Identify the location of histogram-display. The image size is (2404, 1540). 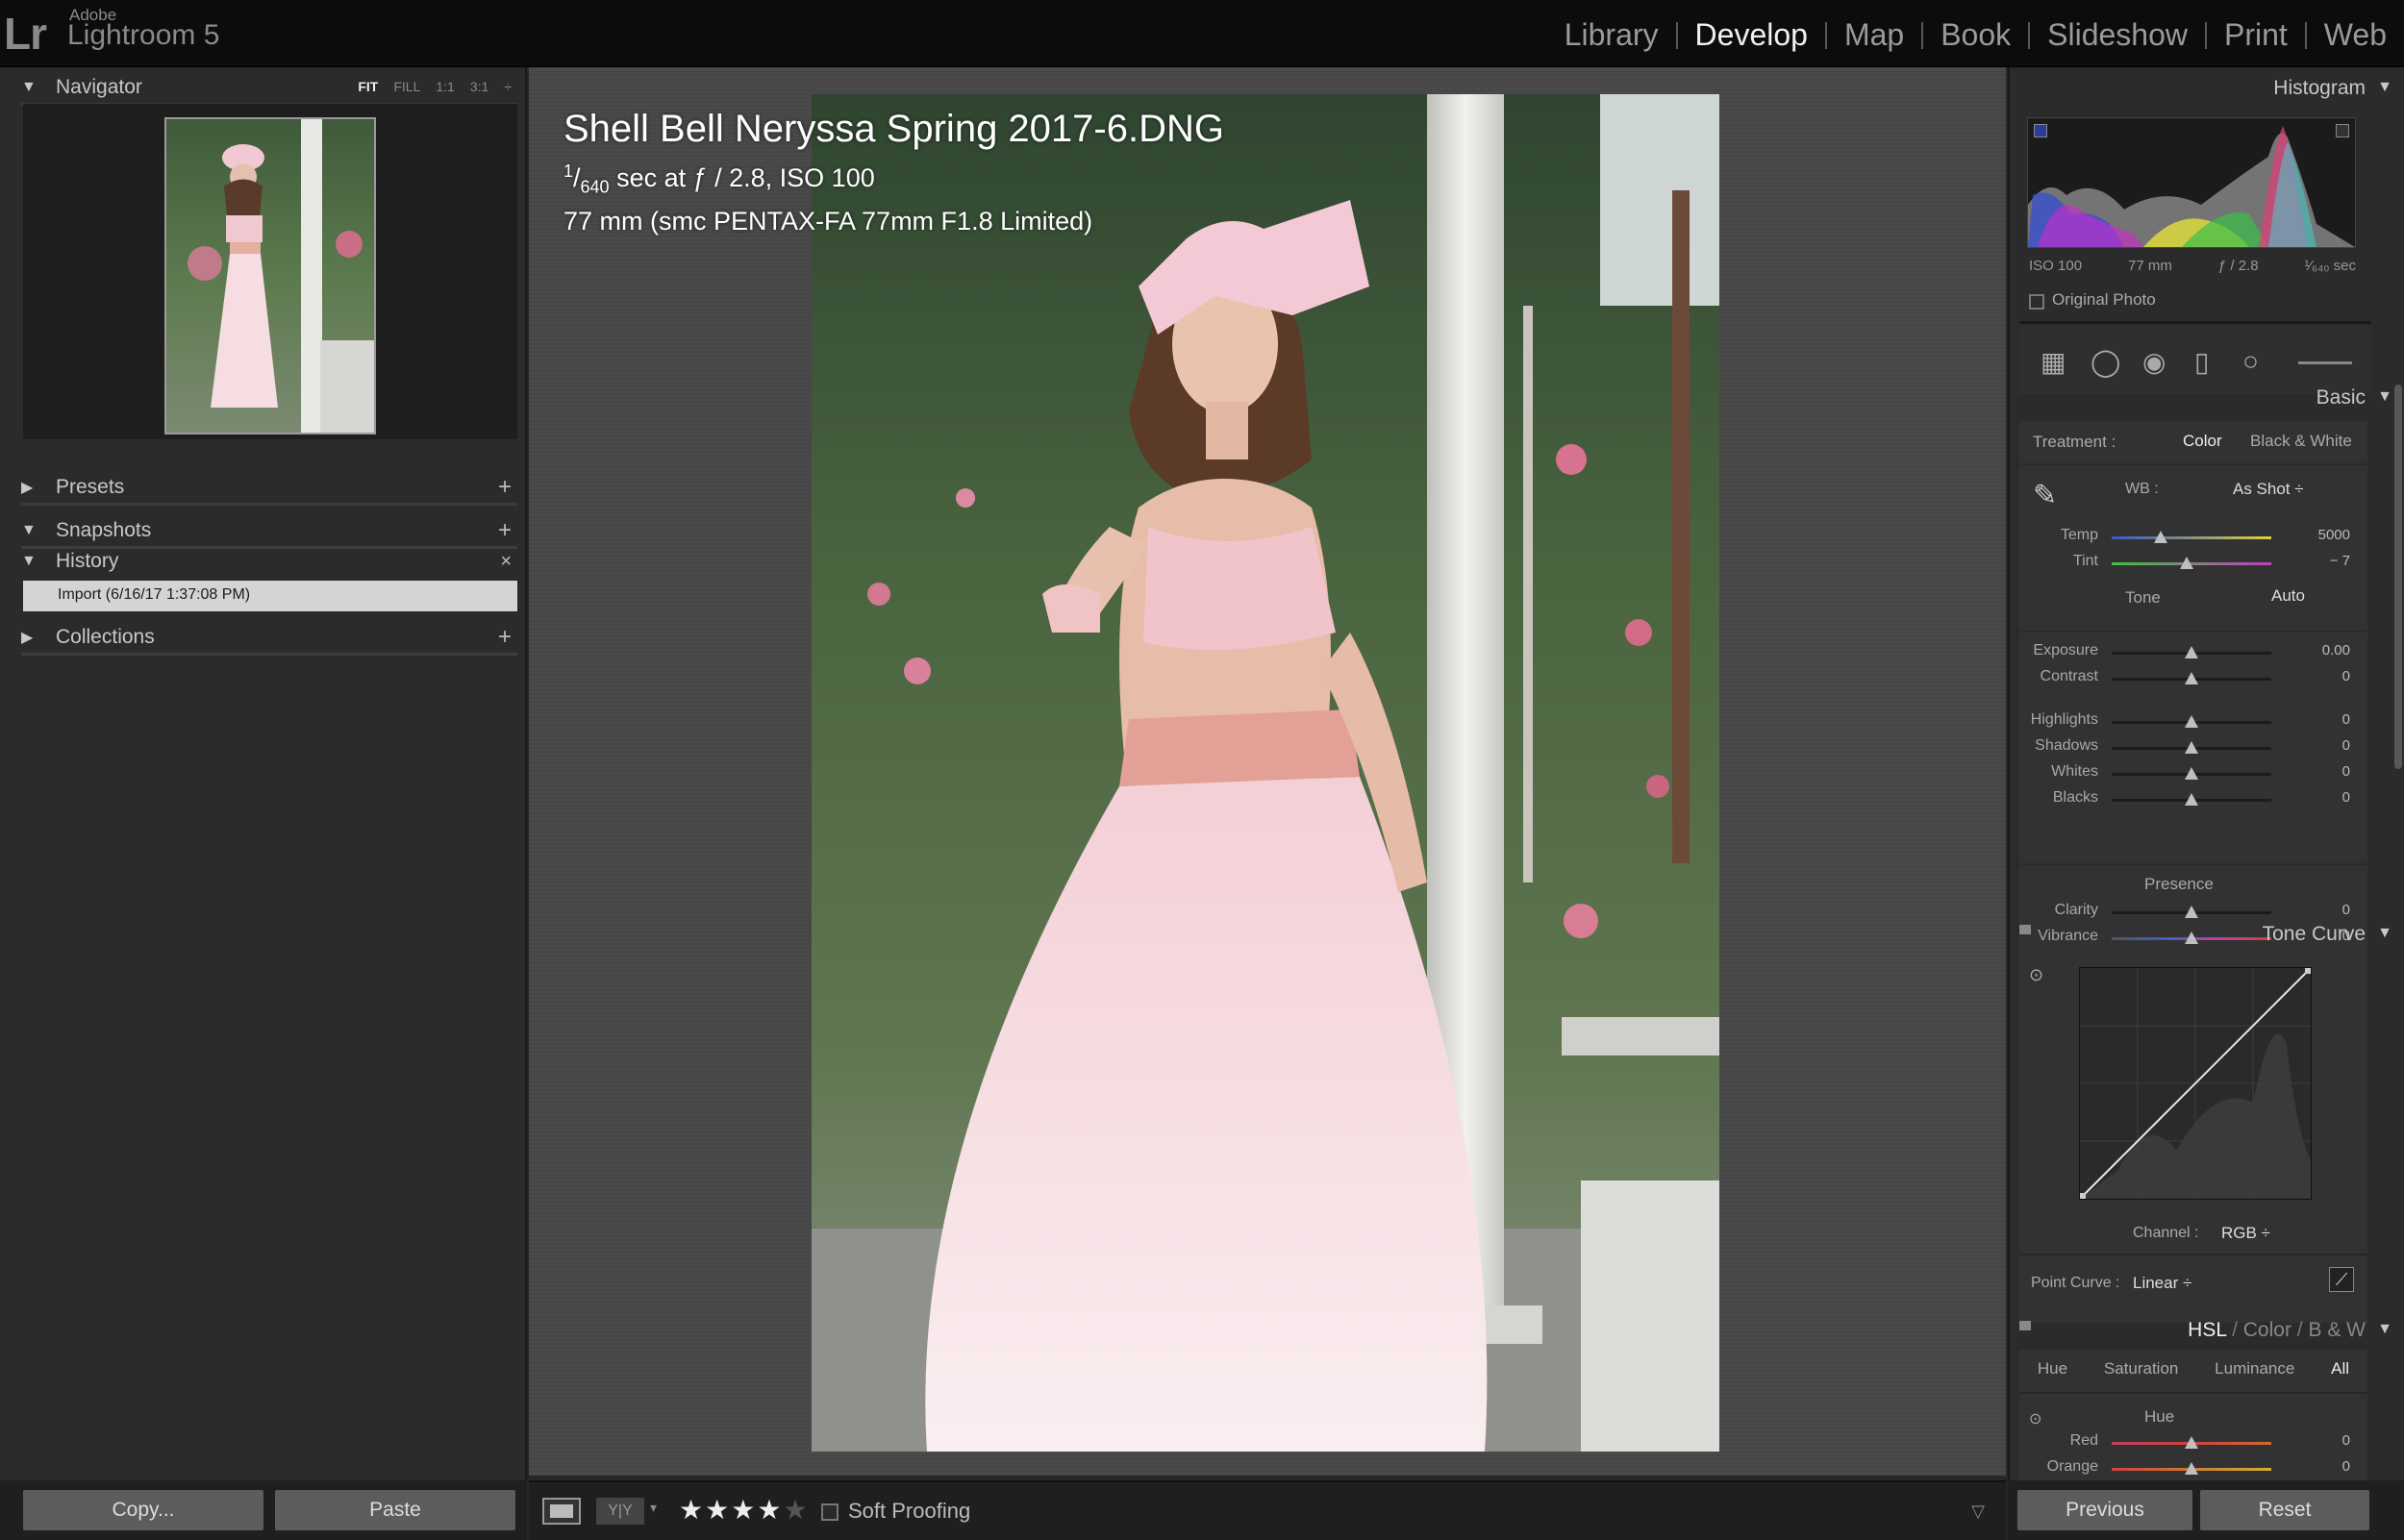
(2191, 182).